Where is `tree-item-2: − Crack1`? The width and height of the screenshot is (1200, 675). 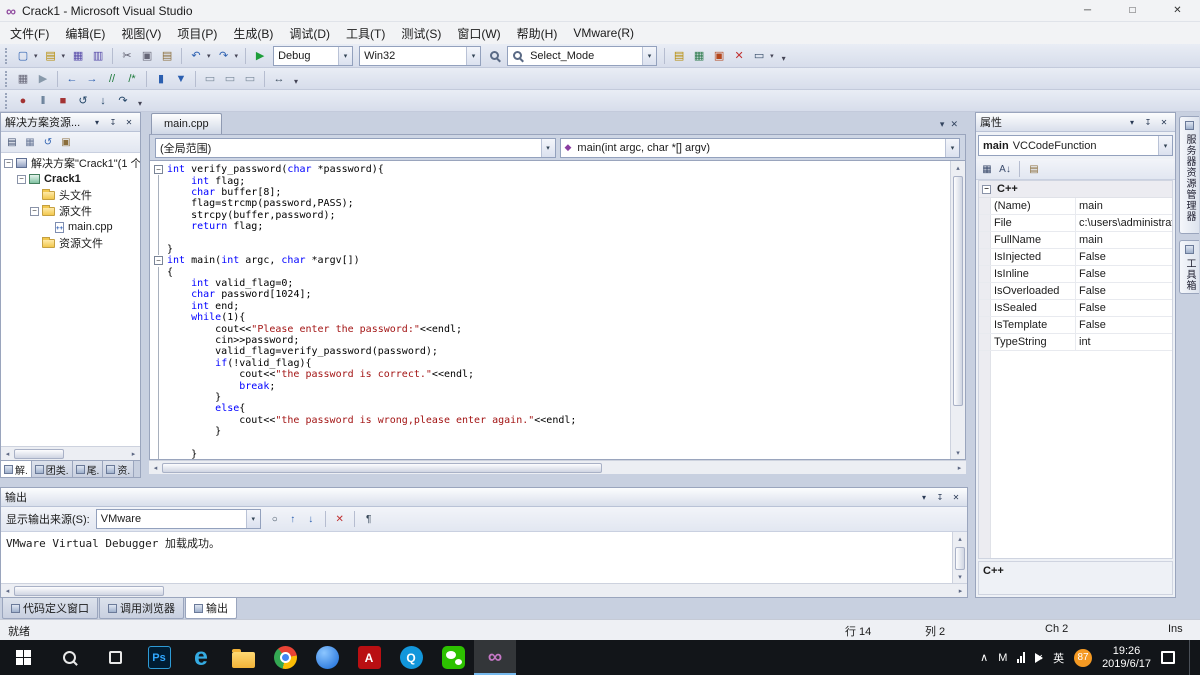 tree-item-2: − Crack1 is located at coordinates (70, 179).